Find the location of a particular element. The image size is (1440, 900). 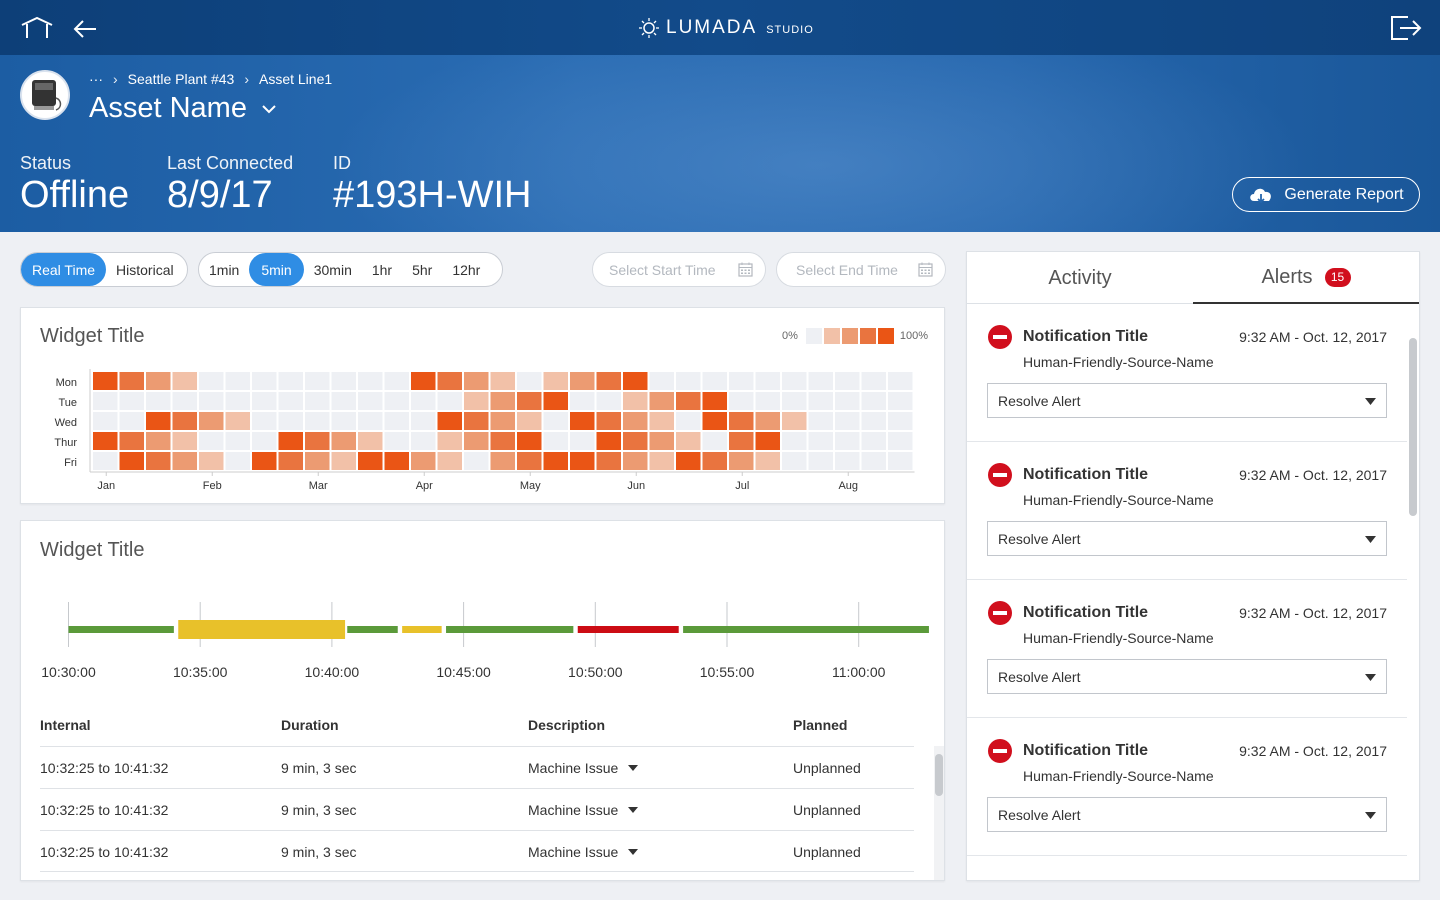

table-scrollbar-thumb is located at coordinates (939, 775).